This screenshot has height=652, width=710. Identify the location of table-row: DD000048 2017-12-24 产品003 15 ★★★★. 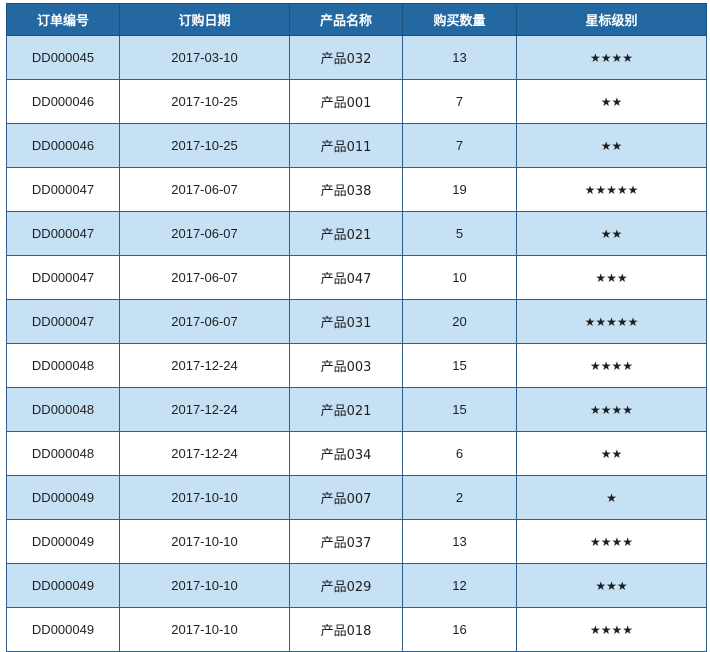
(356, 365).